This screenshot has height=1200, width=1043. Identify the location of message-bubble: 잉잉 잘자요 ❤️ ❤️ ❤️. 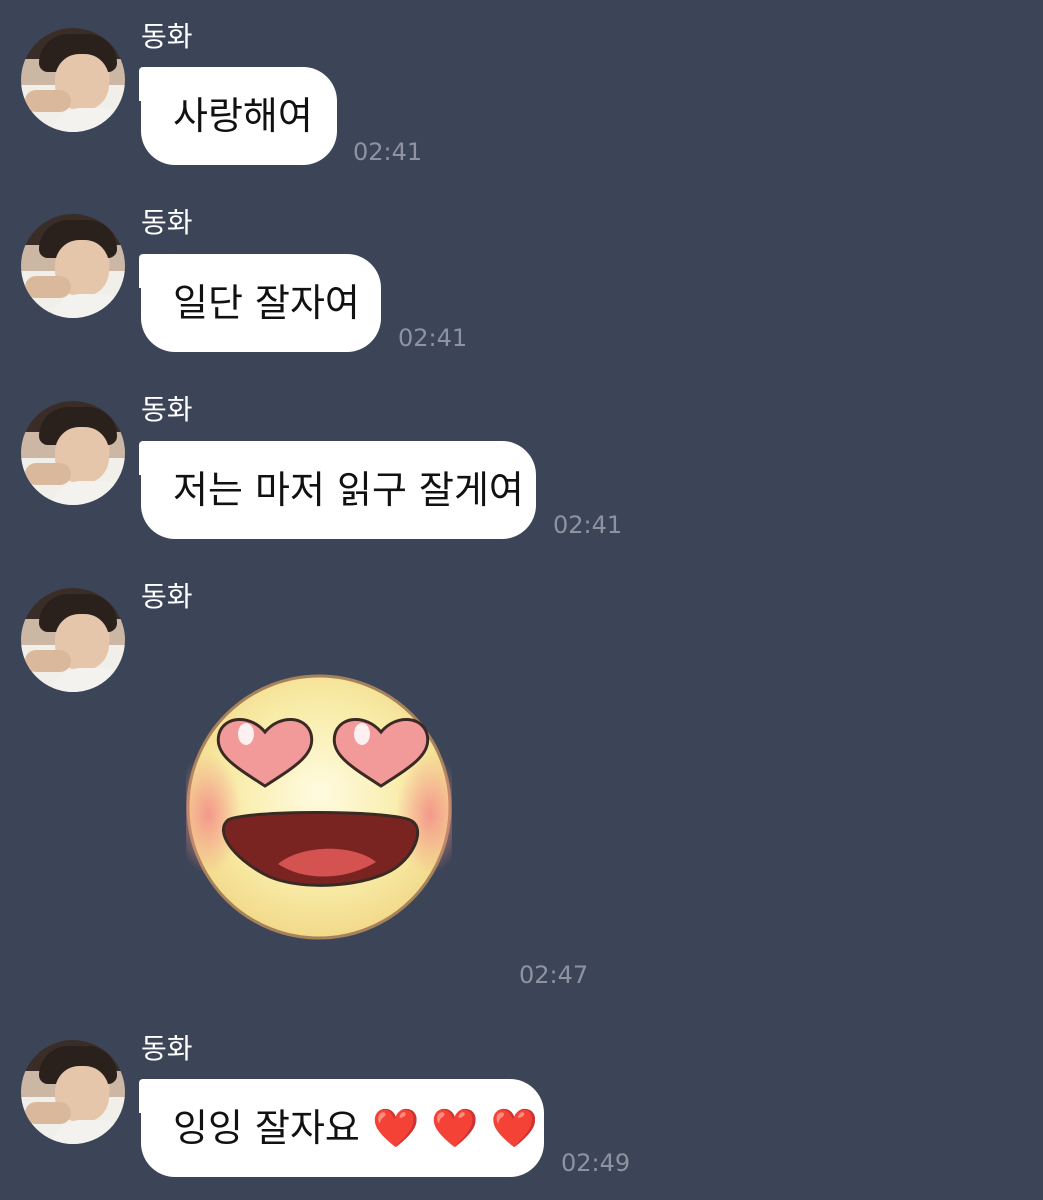
(341, 1128).